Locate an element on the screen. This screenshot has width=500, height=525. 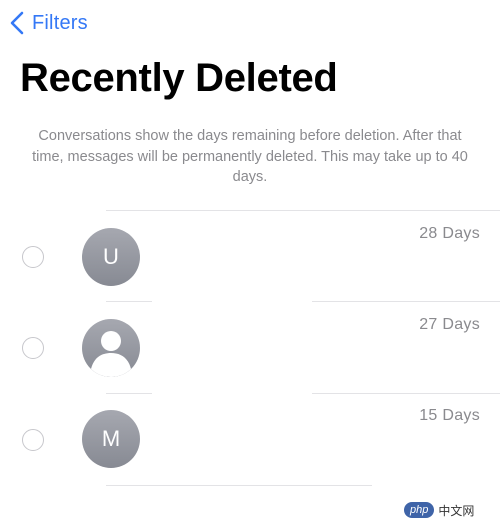
watermark-badge: php is located at coordinates (419, 510).